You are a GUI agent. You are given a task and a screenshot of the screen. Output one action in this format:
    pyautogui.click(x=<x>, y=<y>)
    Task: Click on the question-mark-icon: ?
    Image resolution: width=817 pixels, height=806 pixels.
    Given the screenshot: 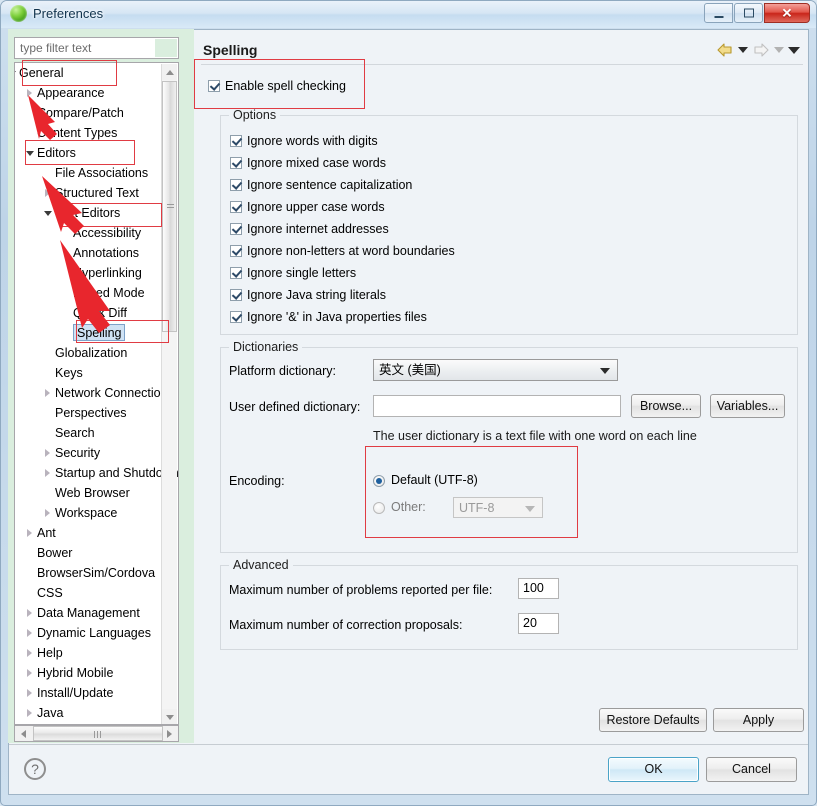 What is the action you would take?
    pyautogui.click(x=35, y=769)
    